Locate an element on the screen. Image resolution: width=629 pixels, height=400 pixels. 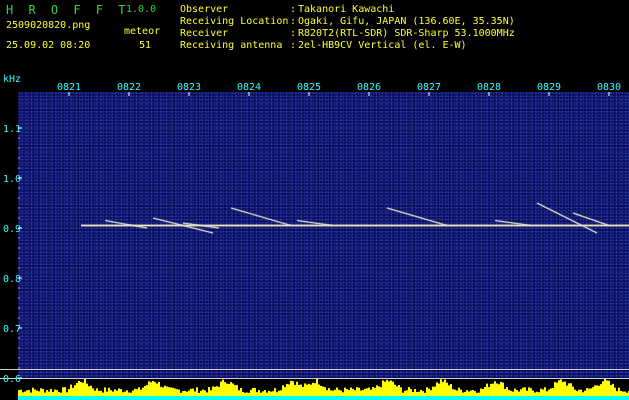
x-tick-label: 0828 is located at coordinates (489, 87).